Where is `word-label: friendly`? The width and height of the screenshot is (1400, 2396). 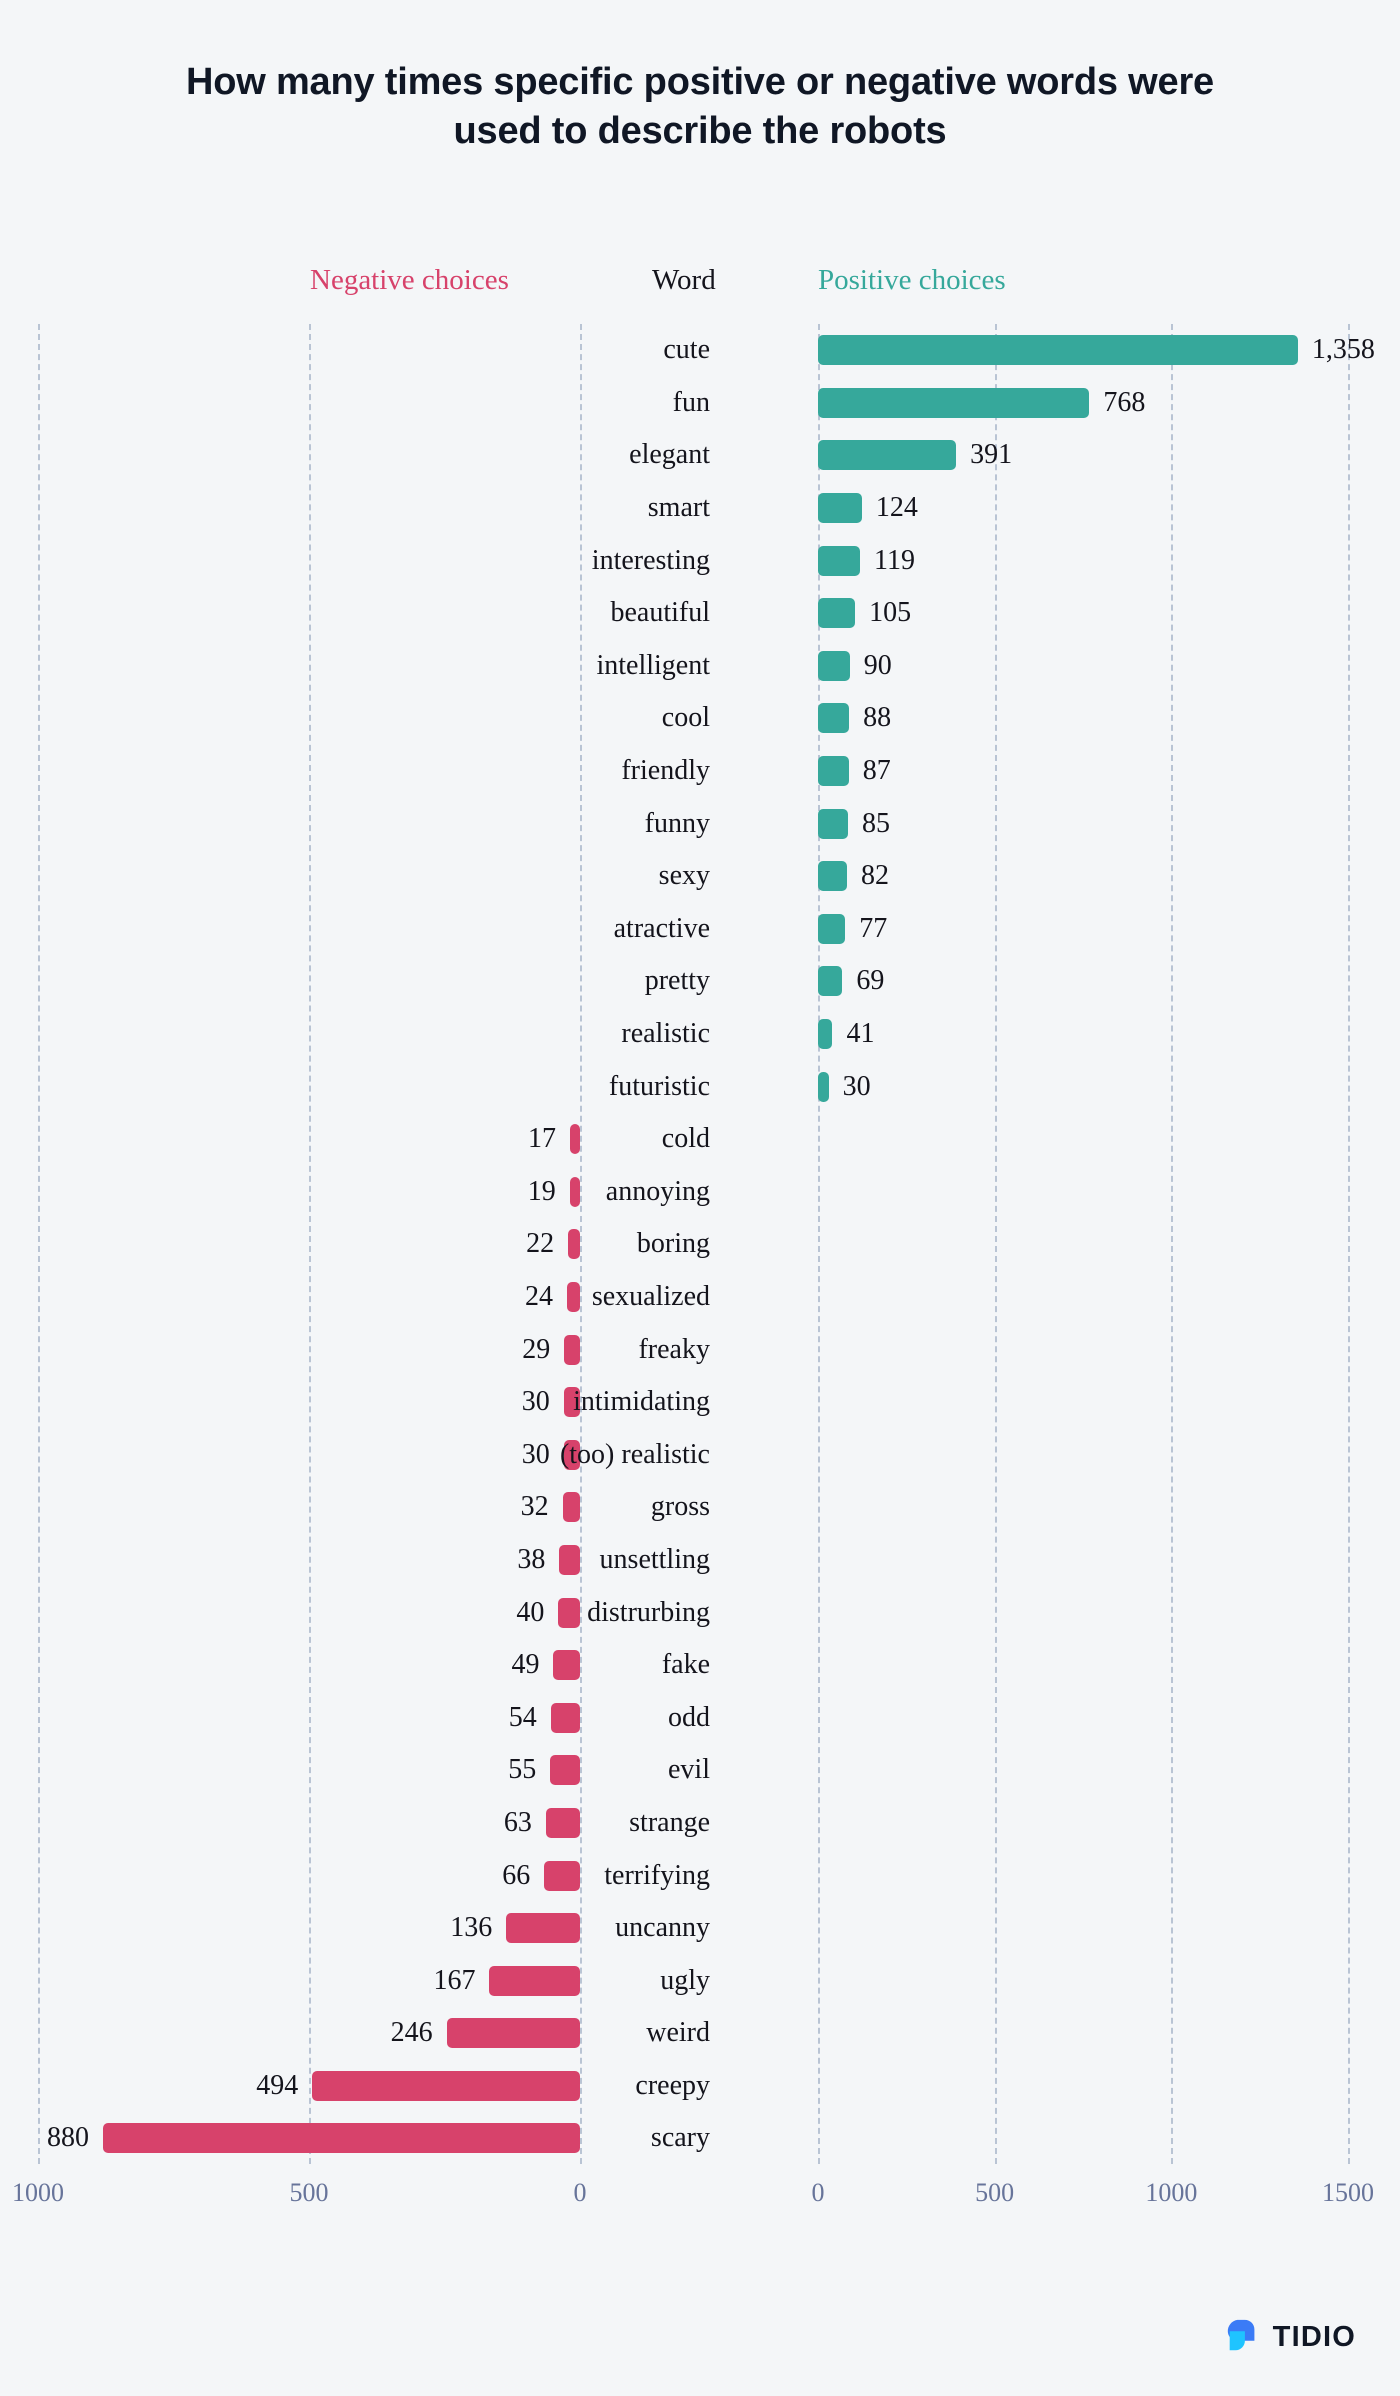
word-label: friendly is located at coordinates (665, 771).